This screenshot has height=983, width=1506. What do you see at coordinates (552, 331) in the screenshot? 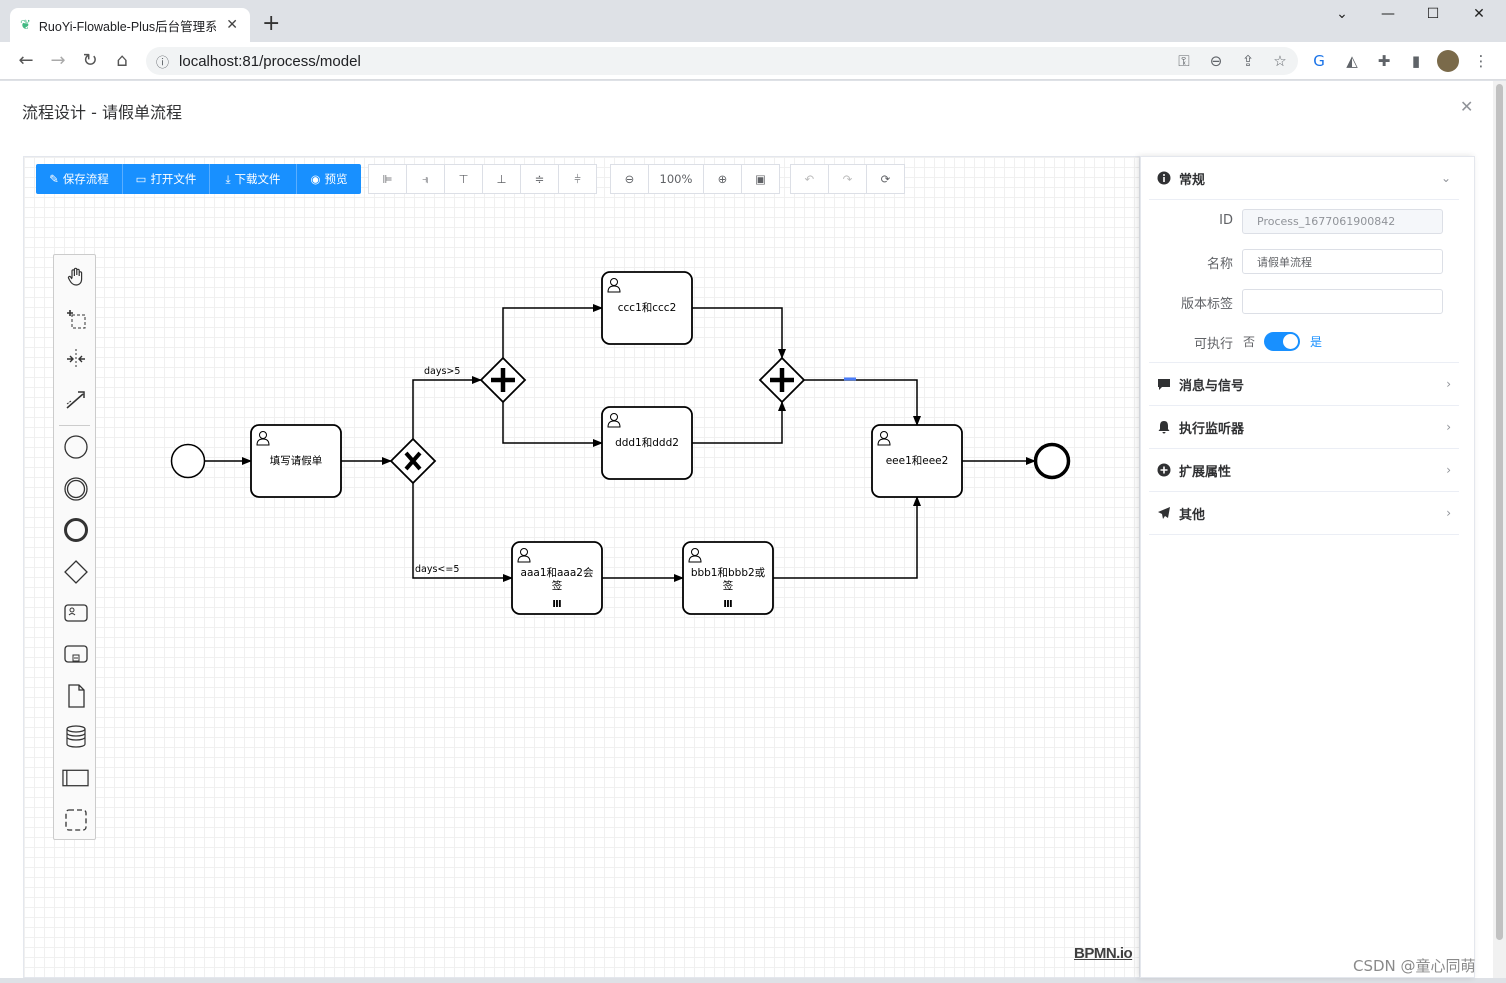
I see `flow-split-to-ccc` at bounding box center [552, 331].